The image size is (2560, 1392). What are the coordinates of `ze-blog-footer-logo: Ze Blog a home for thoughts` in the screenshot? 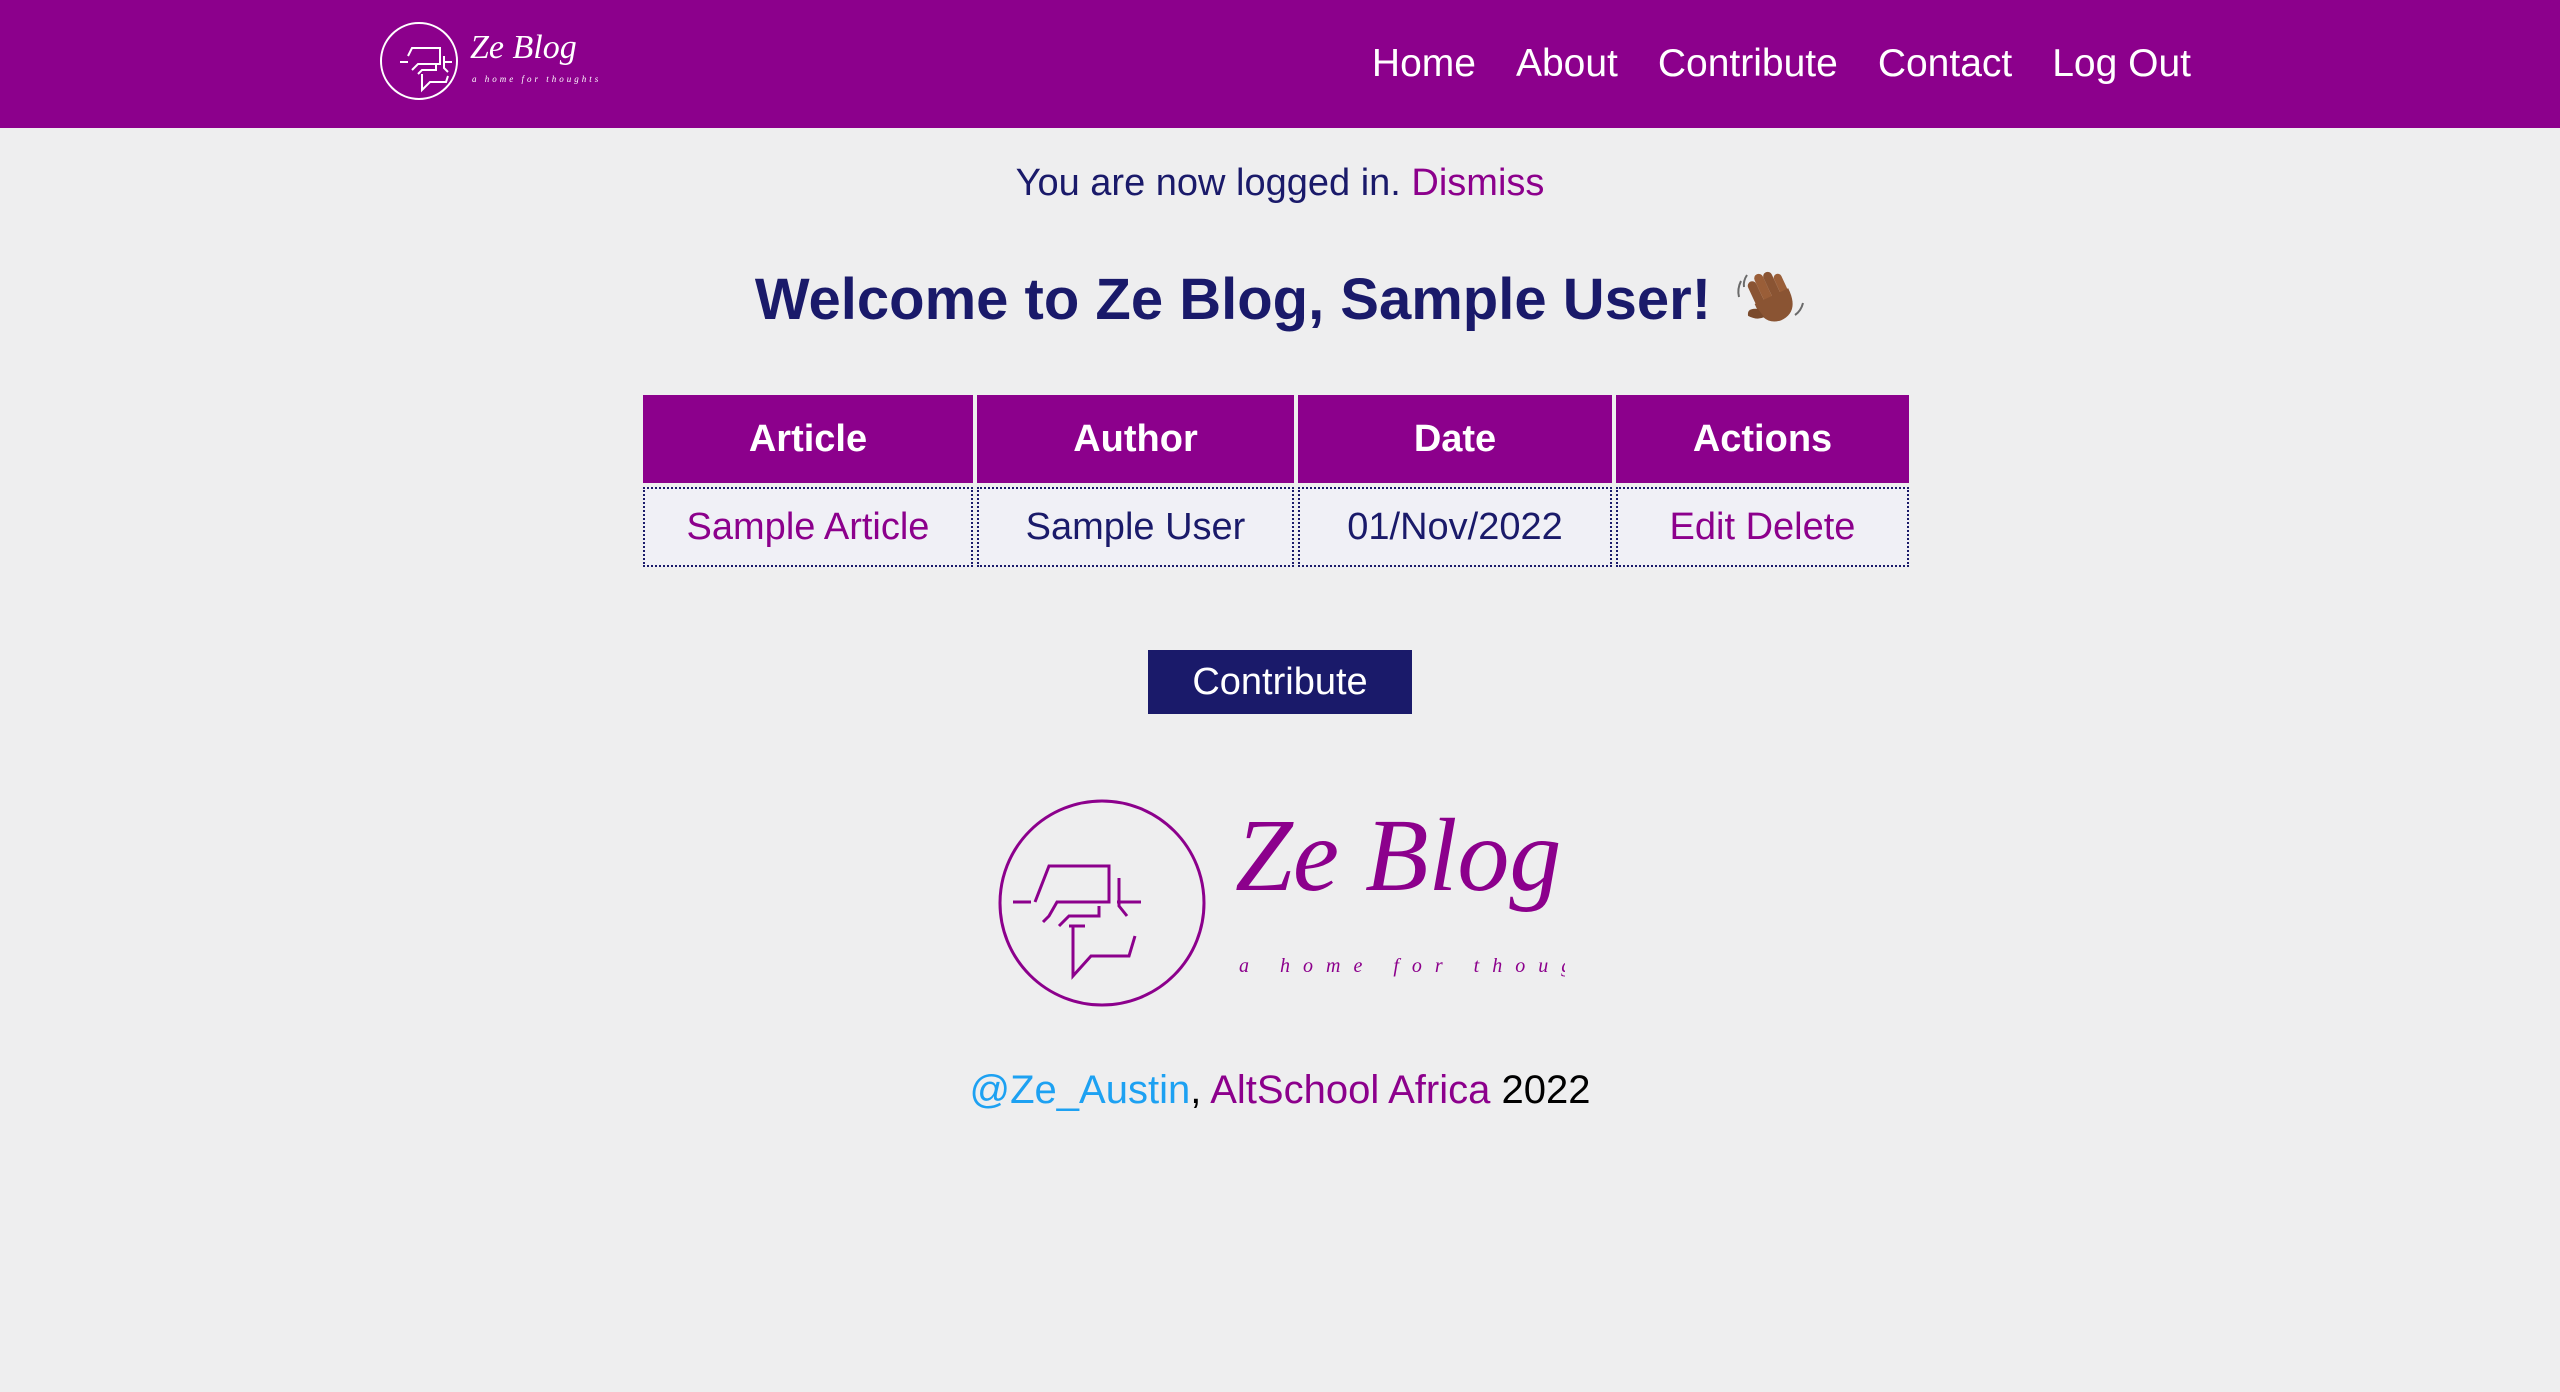 It's located at (1281, 902).